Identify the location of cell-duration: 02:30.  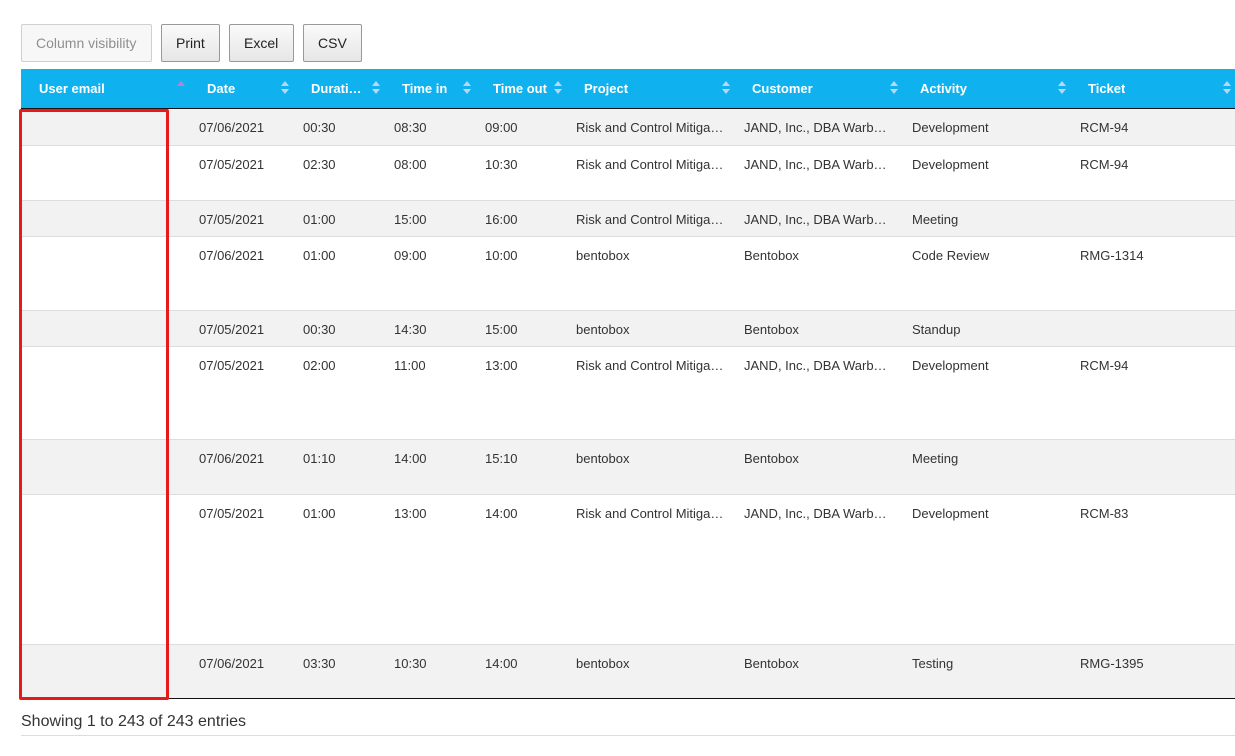
(319, 164).